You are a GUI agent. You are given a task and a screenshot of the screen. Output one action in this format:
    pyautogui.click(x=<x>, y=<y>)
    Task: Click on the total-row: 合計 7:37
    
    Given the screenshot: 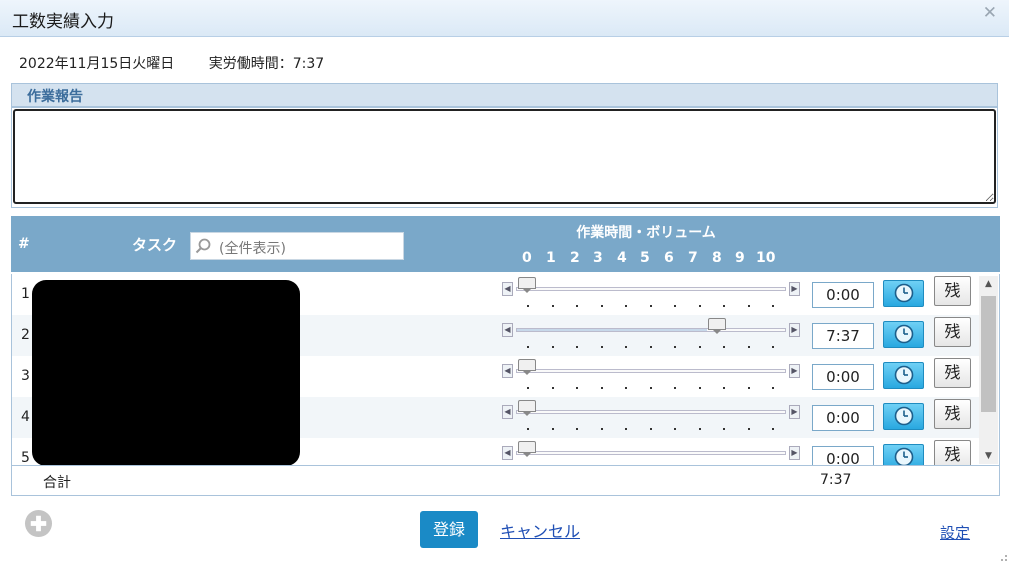 What is the action you would take?
    pyautogui.click(x=505, y=480)
    